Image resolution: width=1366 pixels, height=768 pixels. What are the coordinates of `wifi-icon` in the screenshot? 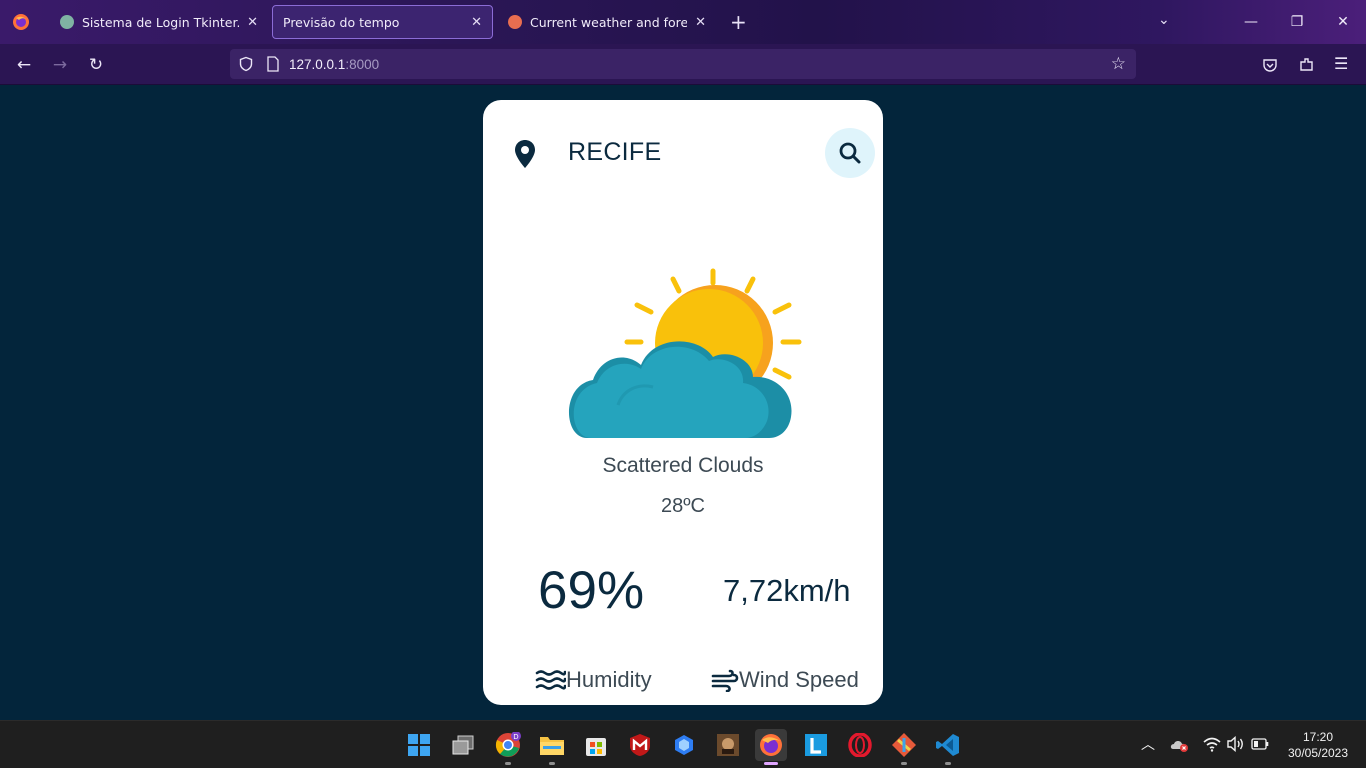 It's located at (1212, 744).